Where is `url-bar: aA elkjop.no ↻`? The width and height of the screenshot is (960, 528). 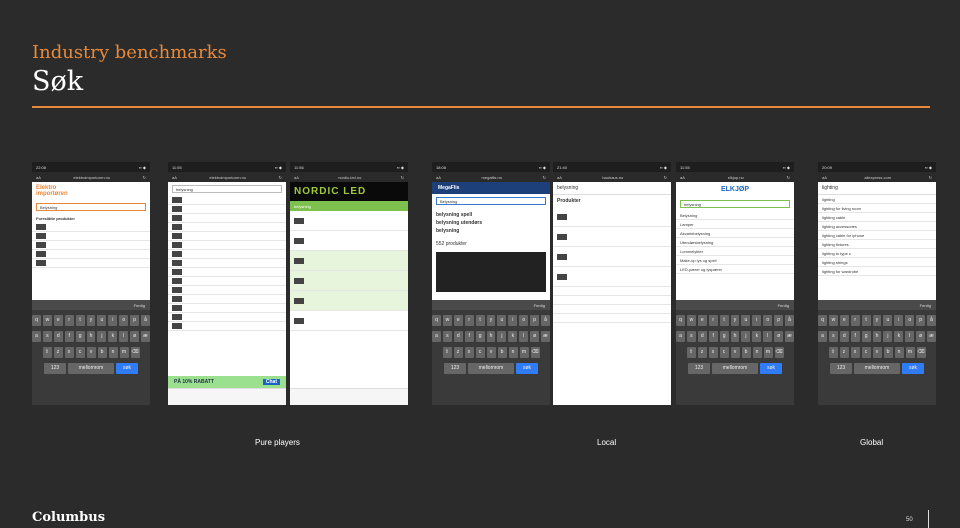 url-bar: aA elkjop.no ↻ is located at coordinates (735, 177).